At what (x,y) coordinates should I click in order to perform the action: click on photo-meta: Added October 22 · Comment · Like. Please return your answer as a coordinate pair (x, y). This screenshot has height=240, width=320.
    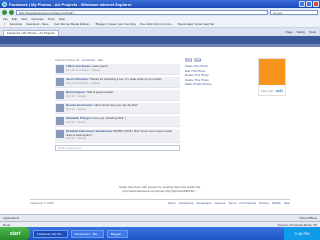
    Looking at the image, I should click on (79, 60).